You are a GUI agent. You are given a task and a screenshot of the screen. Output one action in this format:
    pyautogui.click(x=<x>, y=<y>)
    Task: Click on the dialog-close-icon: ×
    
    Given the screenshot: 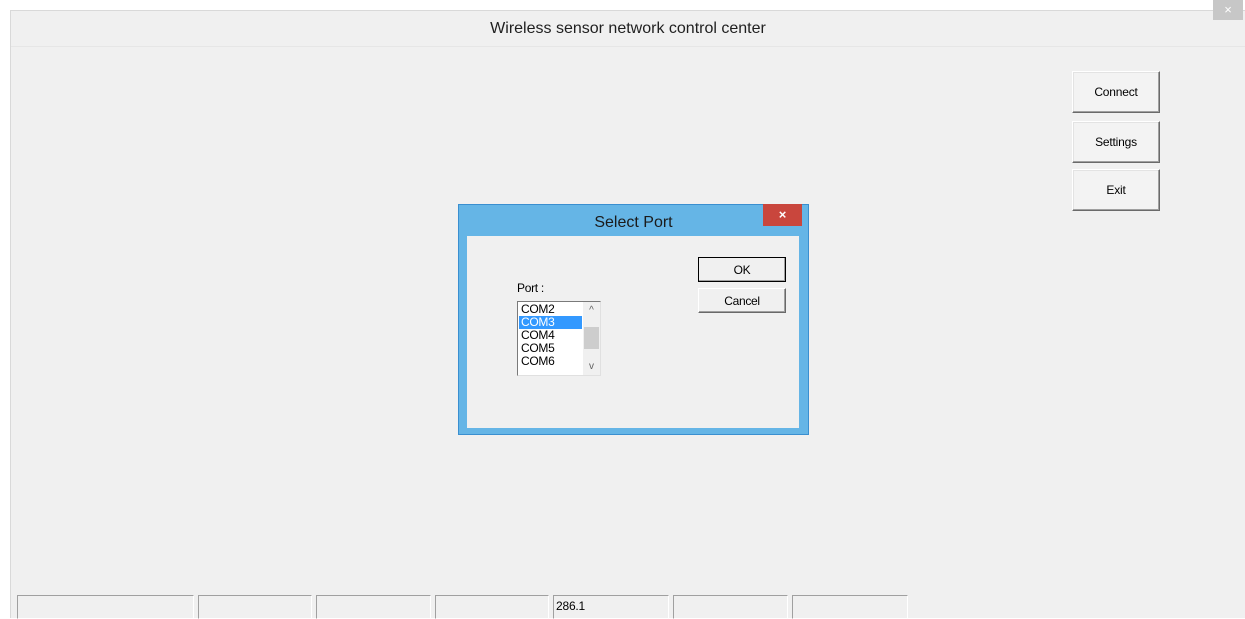 What is the action you would take?
    pyautogui.click(x=782, y=215)
    